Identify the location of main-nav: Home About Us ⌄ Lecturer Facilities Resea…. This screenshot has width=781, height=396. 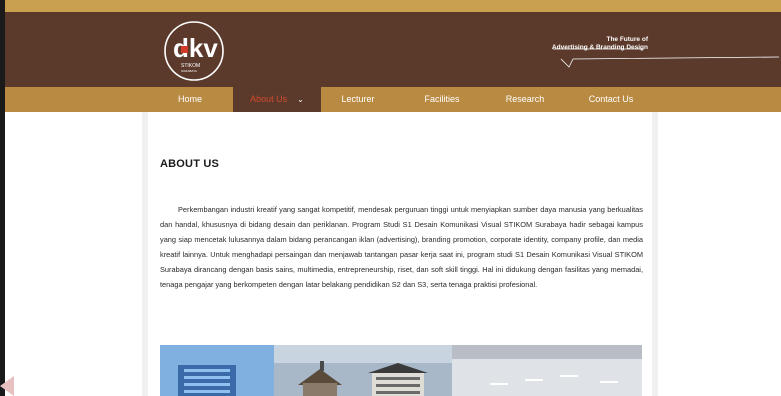
(393, 99).